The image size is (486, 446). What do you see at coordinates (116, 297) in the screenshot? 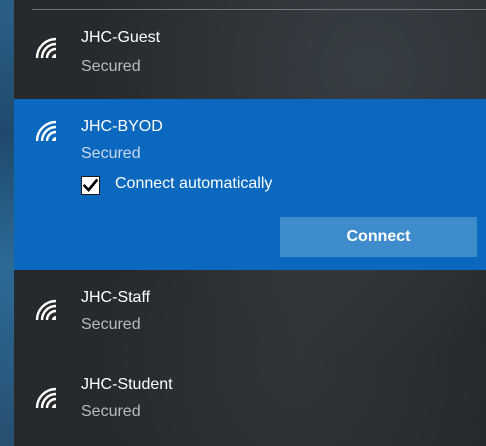
I see `network-name: JHC-Staff` at bounding box center [116, 297].